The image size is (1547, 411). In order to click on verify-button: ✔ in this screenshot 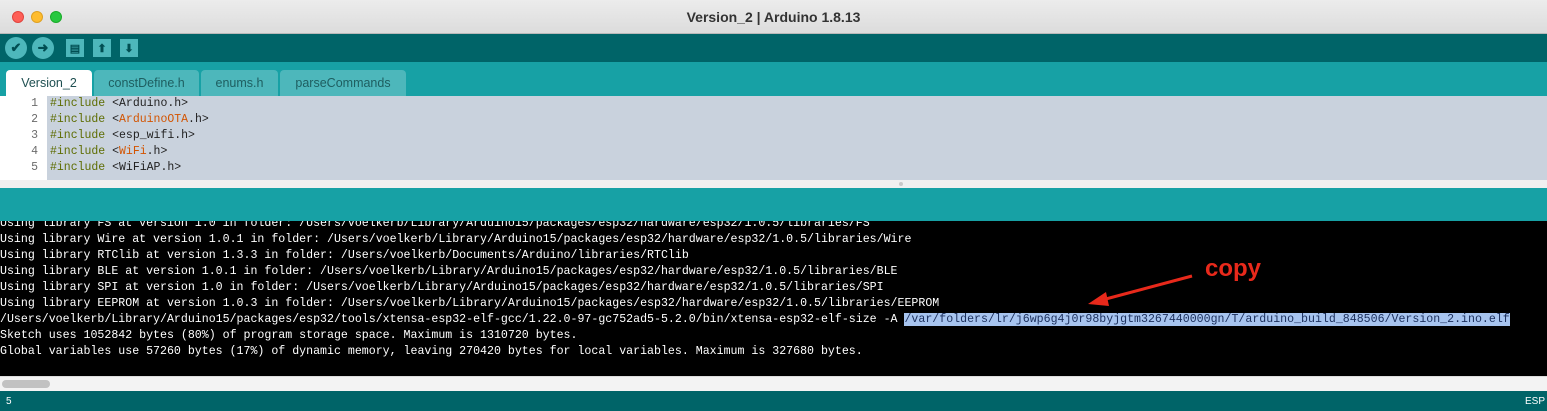, I will do `click(16, 48)`.